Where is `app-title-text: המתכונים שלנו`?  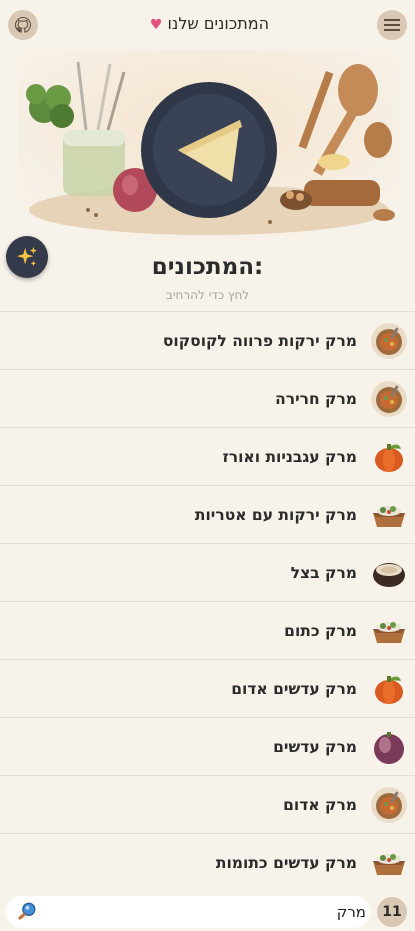 app-title-text: המתכונים שלנו is located at coordinates (218, 23).